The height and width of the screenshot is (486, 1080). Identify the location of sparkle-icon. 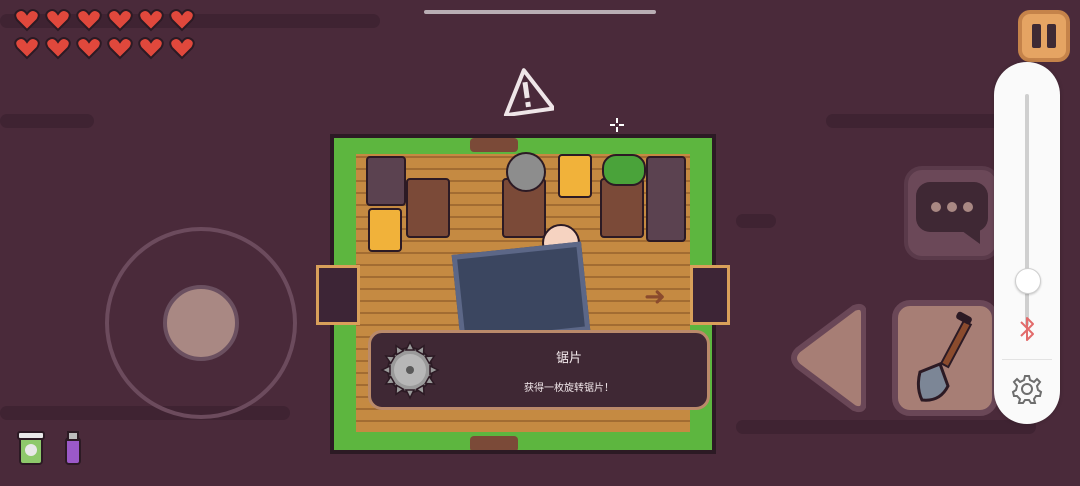
(617, 125).